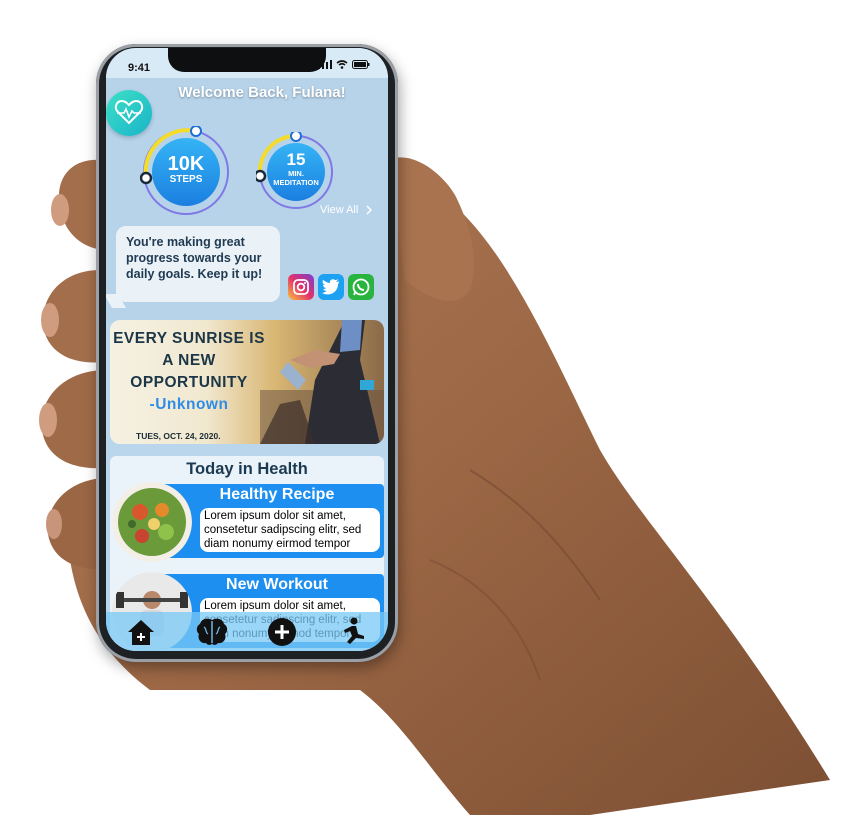 This screenshot has width=860, height=815. I want to click on meditation-unit: MIN. MEDITATION, so click(296, 178).